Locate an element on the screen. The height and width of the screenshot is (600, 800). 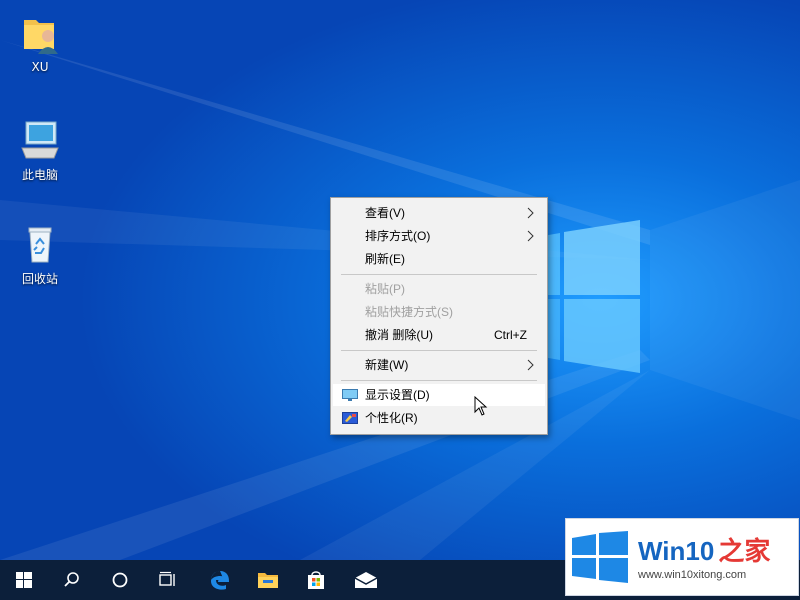
mail-button is located at coordinates (366, 580).